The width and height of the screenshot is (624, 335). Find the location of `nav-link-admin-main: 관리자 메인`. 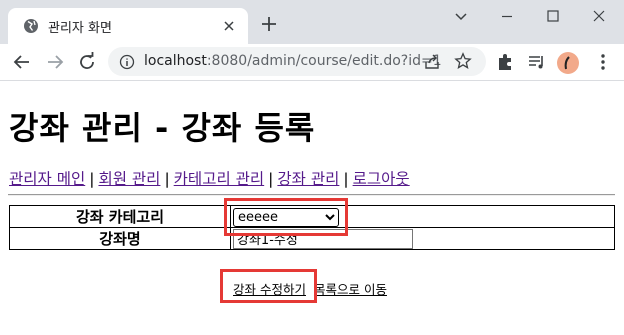

nav-link-admin-main: 관리자 메인 is located at coordinates (47, 179).